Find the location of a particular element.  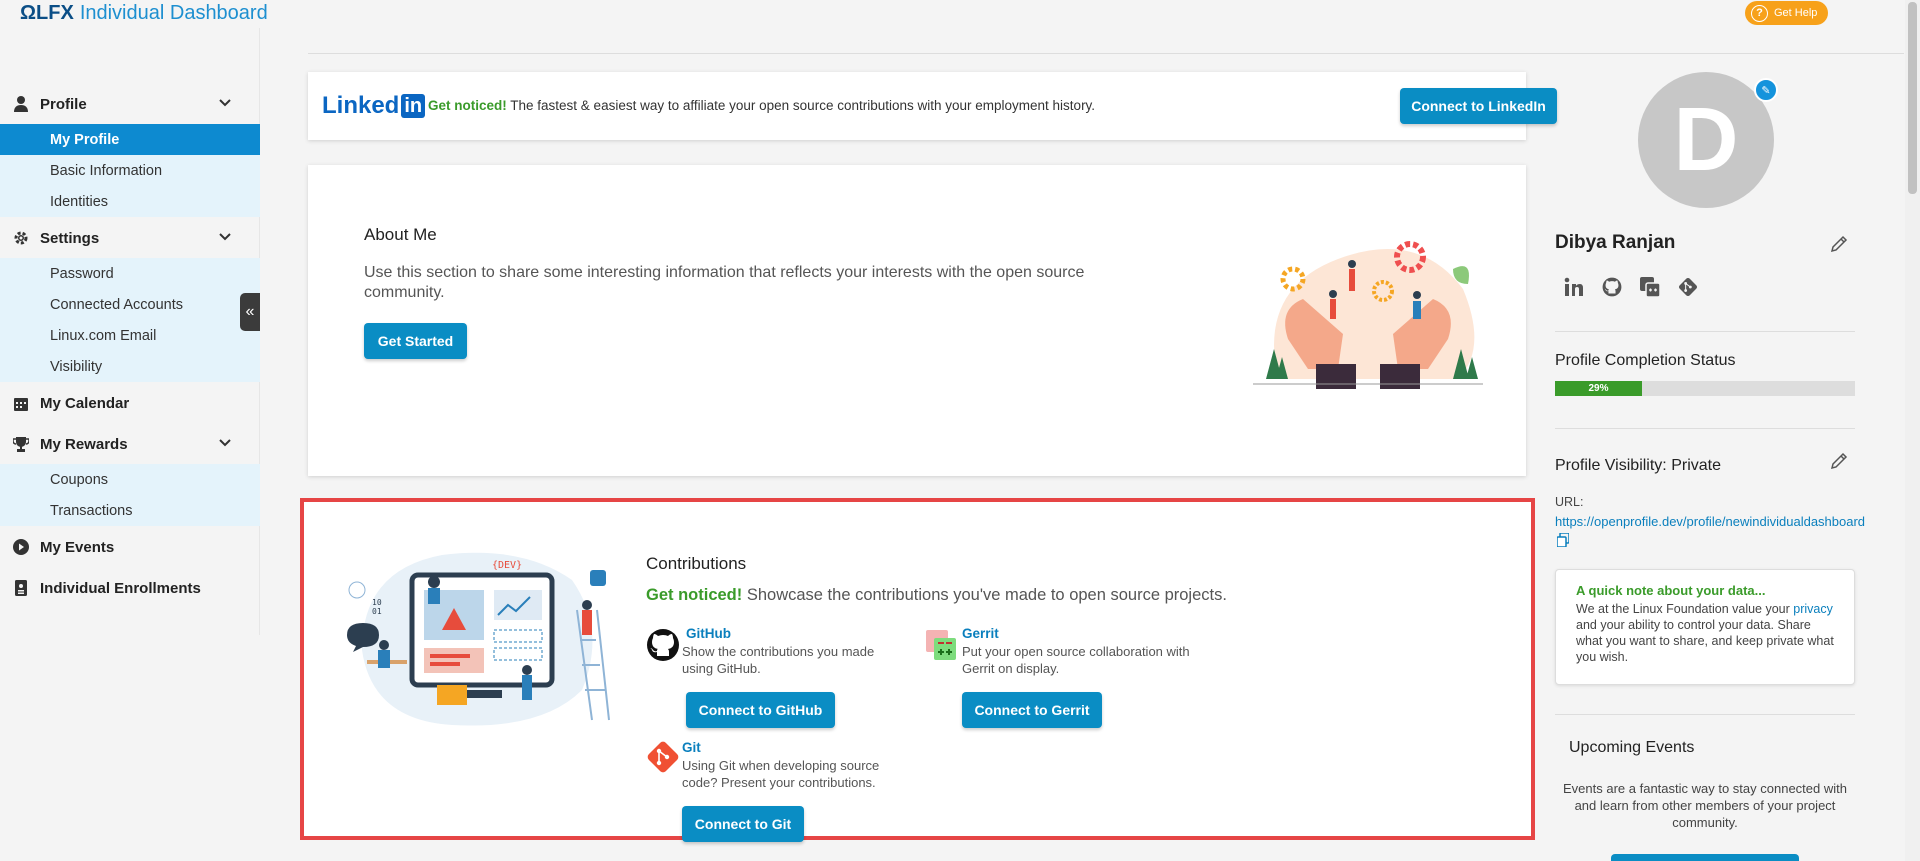

sidebar-section-label: Settings is located at coordinates (70, 238).